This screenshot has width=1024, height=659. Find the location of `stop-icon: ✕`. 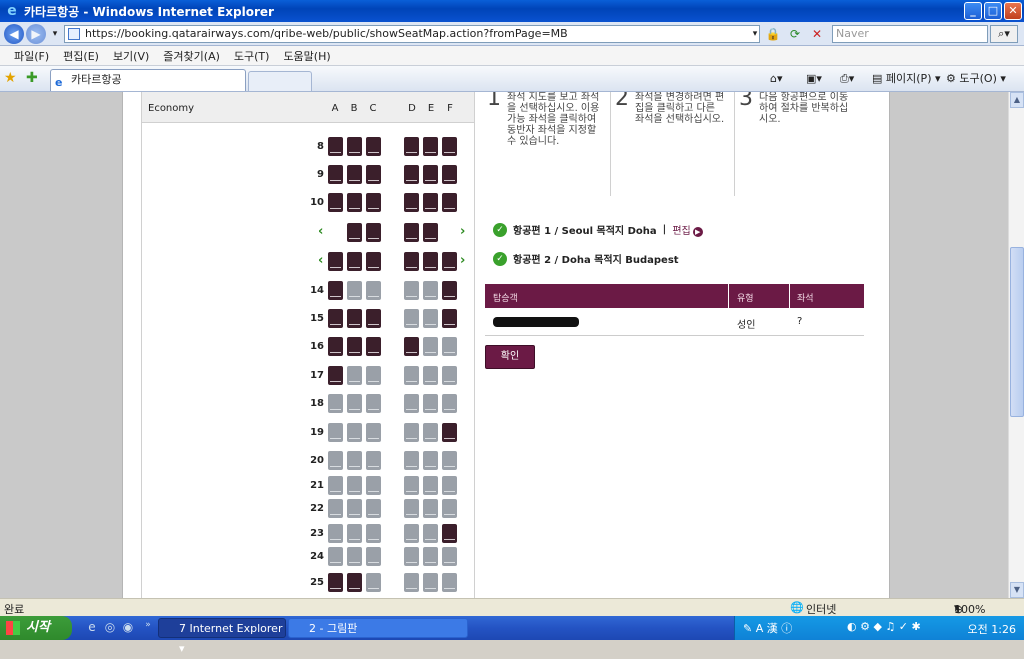

stop-icon: ✕ is located at coordinates (817, 34).